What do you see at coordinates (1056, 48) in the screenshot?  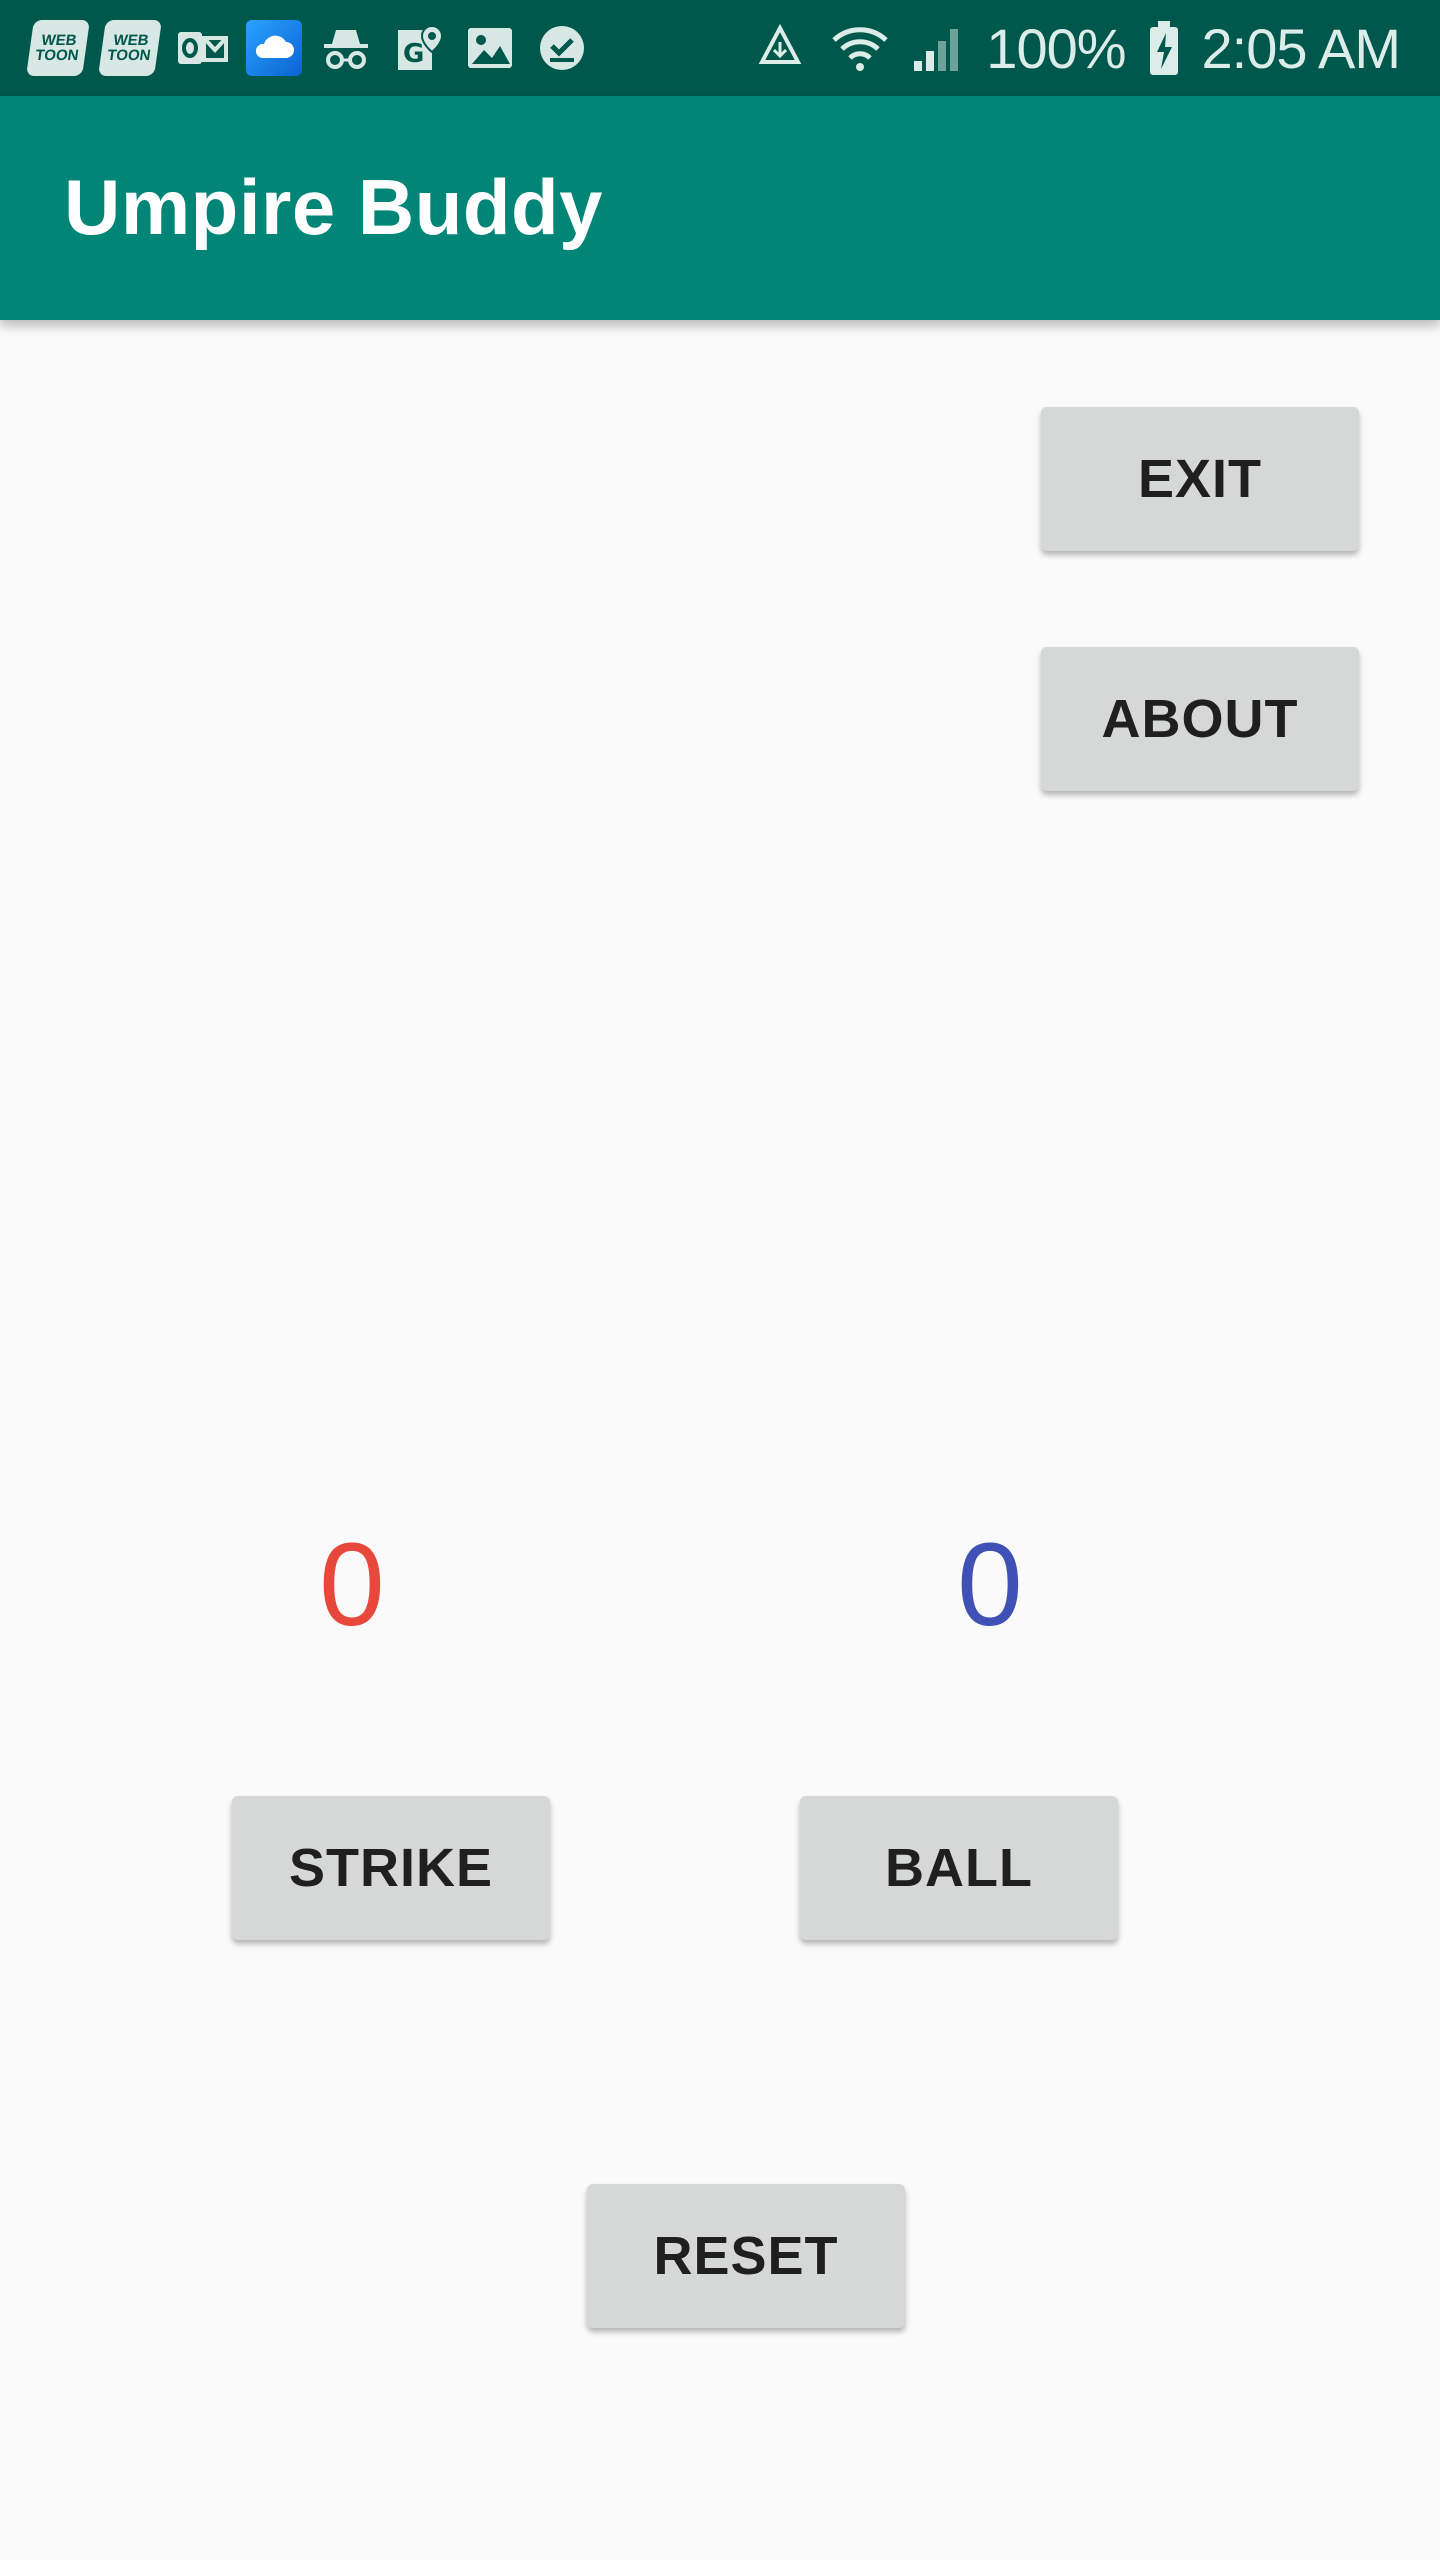 I see `battery-percent: 100%` at bounding box center [1056, 48].